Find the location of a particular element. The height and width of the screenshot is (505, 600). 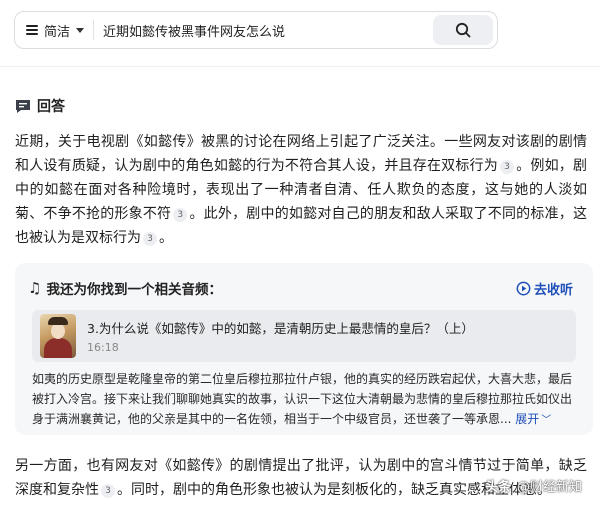

listen-button: 去收听 is located at coordinates (544, 288).